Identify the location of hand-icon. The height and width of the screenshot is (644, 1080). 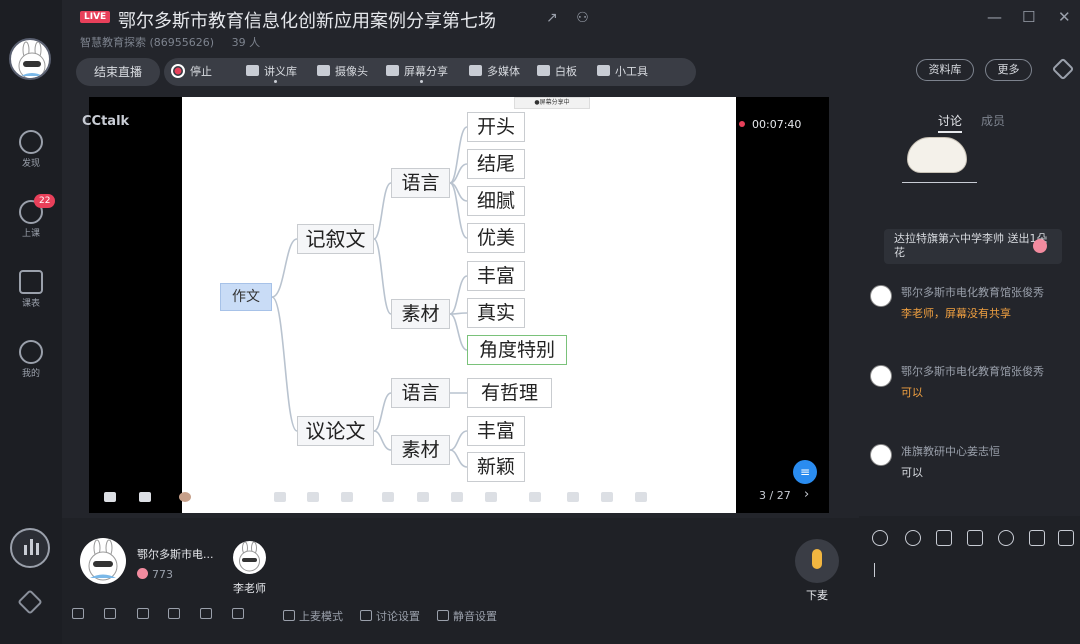
(289, 615).